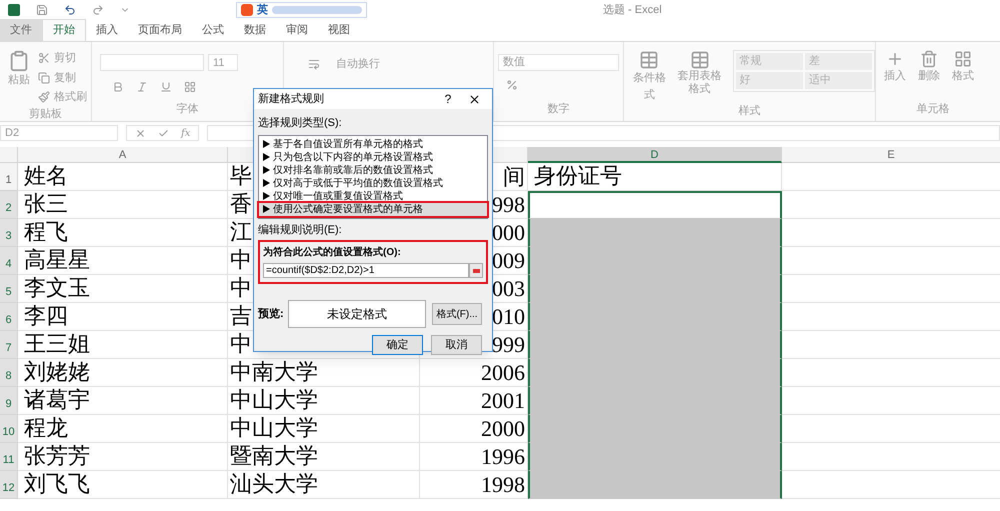 The height and width of the screenshot is (511, 1000). I want to click on save-icon, so click(42, 10).